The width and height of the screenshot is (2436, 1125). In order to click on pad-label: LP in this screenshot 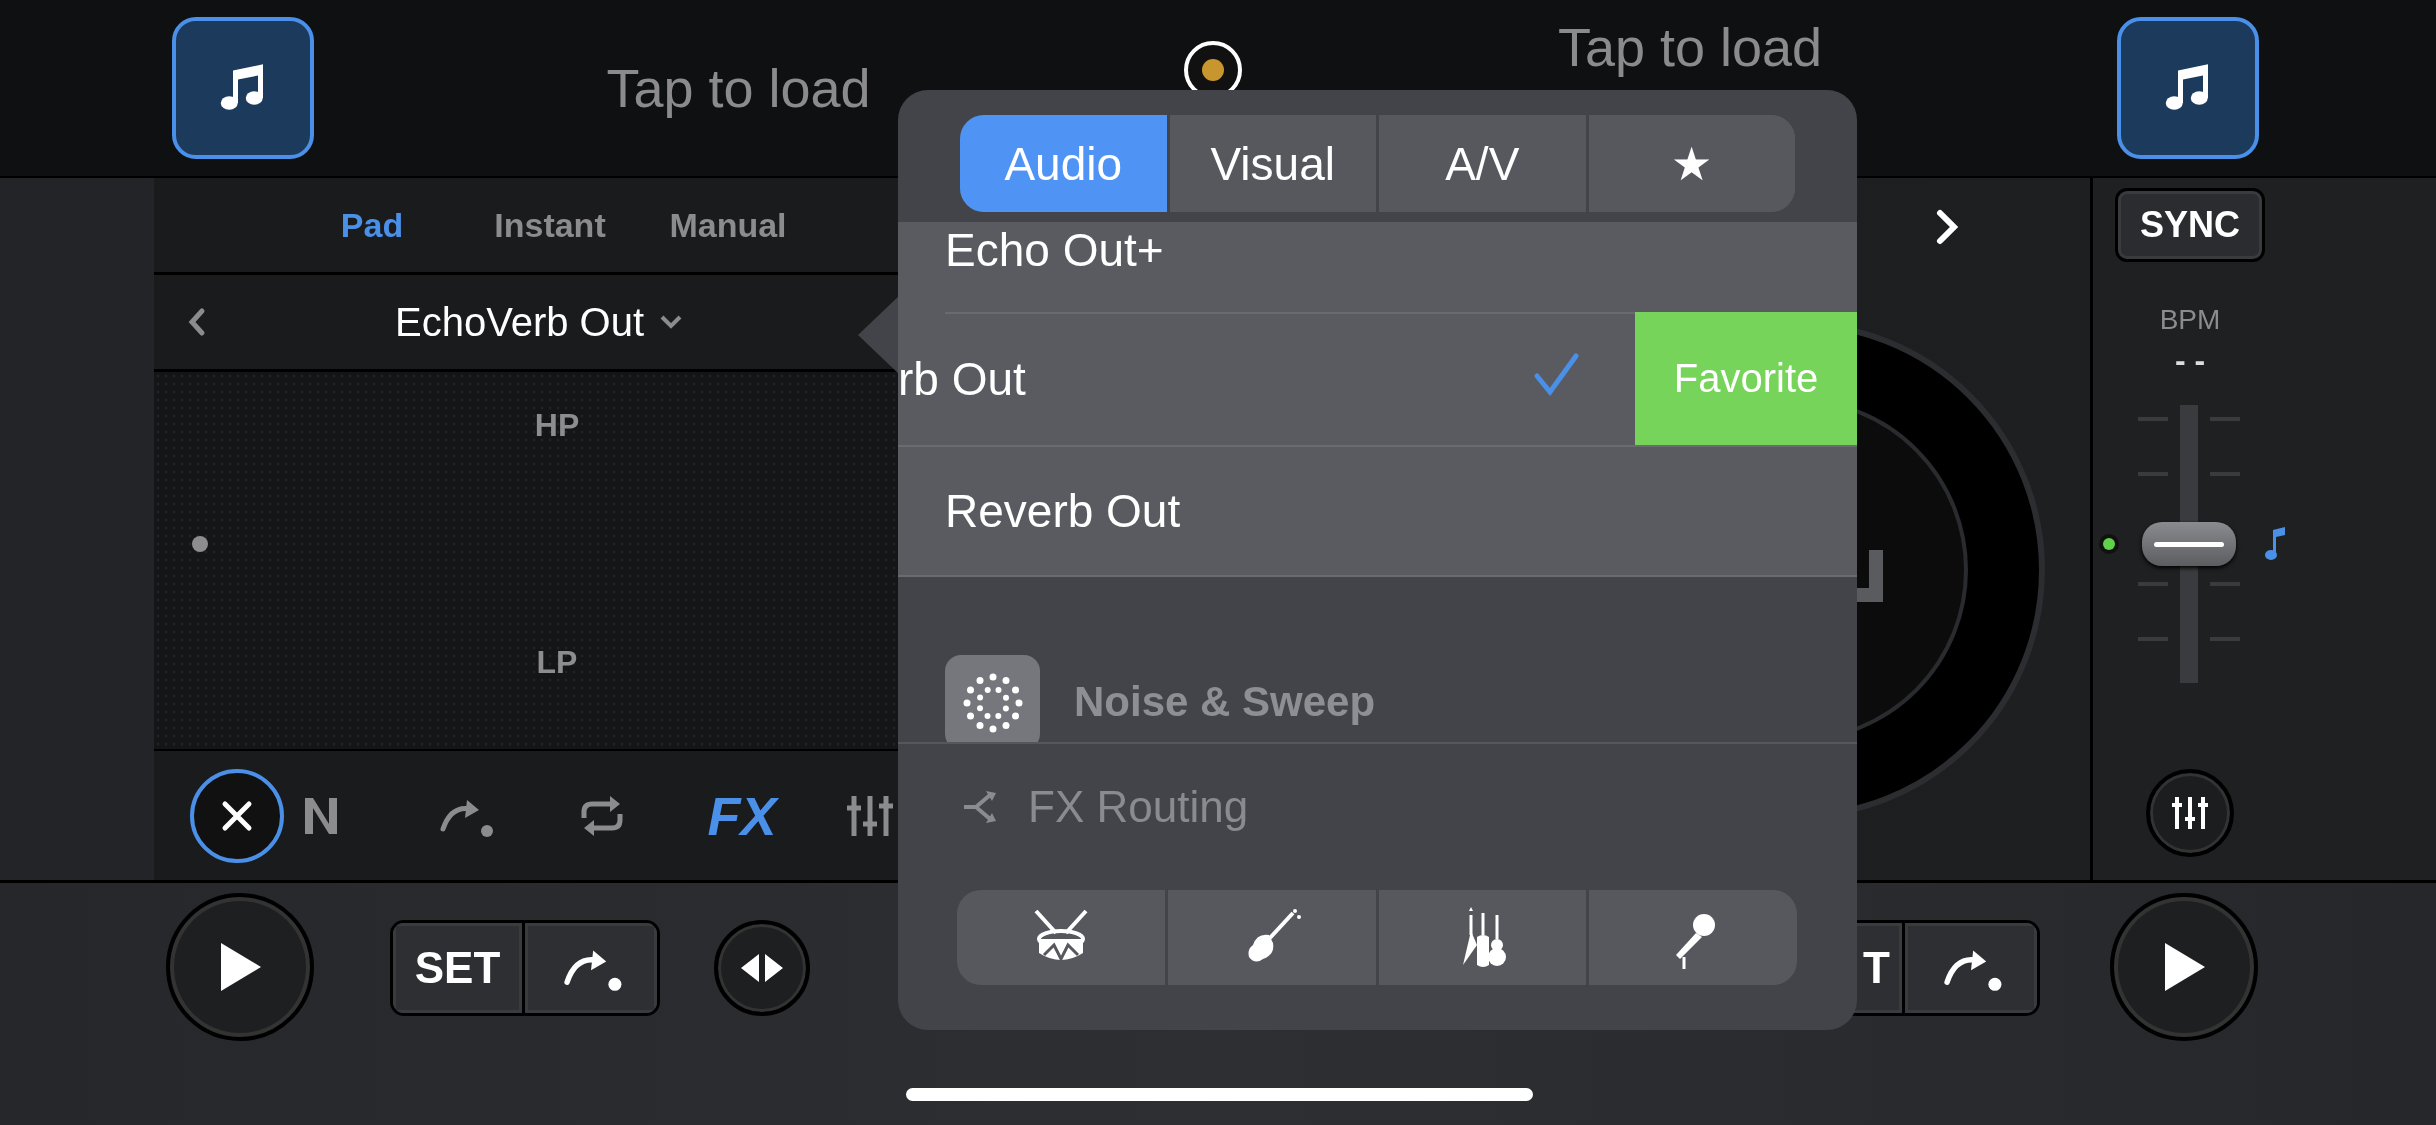, I will do `click(557, 662)`.